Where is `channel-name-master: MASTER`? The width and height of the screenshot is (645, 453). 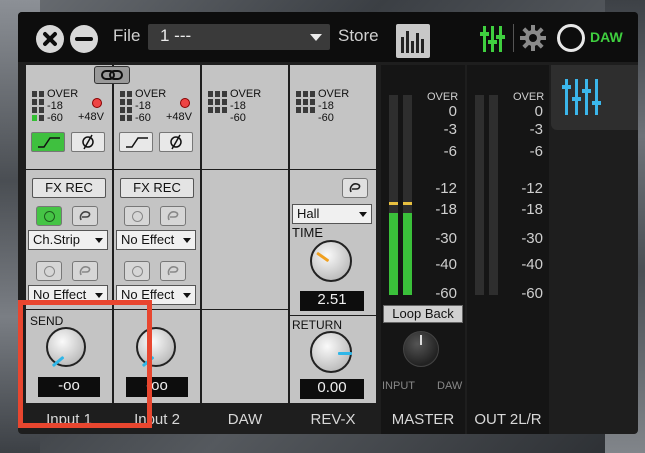 channel-name-master: MASTER is located at coordinates (423, 419).